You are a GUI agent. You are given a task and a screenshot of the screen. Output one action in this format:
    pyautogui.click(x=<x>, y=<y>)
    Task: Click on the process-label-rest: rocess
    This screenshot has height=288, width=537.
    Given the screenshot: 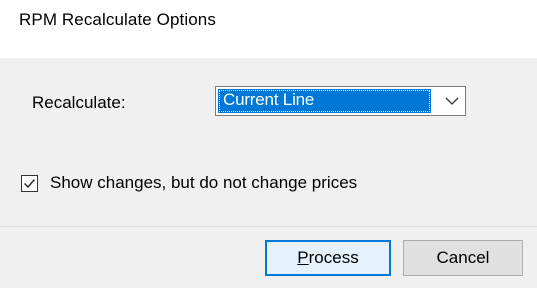 What is the action you would take?
    pyautogui.click(x=333, y=257)
    